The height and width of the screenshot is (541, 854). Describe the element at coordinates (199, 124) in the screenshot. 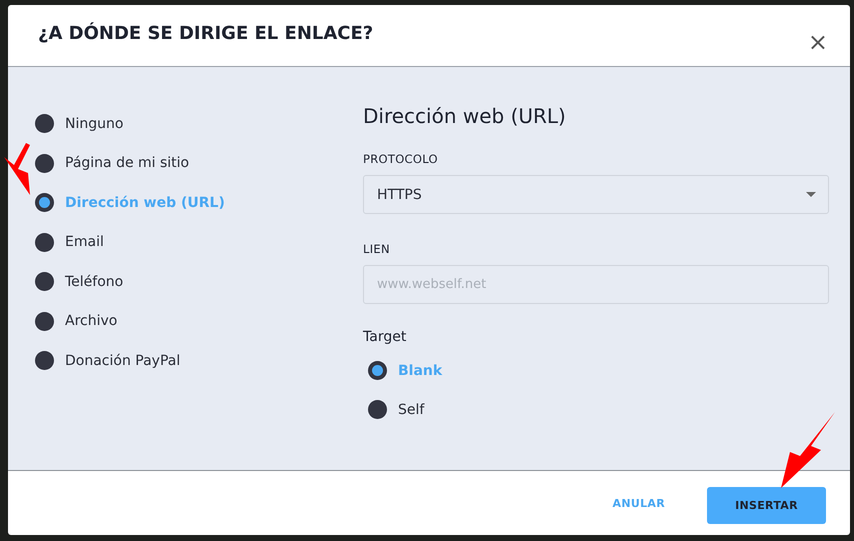

I see `radio-option: Ninguno` at that location.